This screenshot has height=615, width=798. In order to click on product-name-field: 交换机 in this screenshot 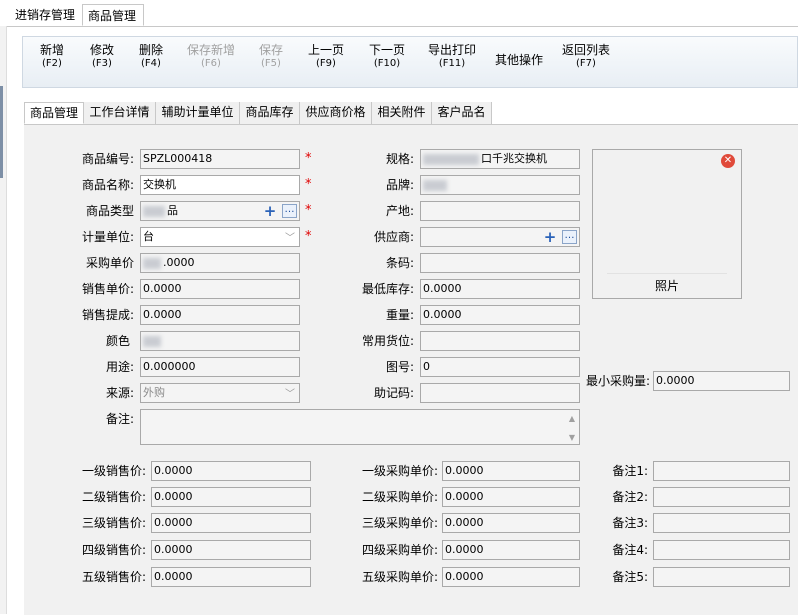, I will do `click(220, 185)`.